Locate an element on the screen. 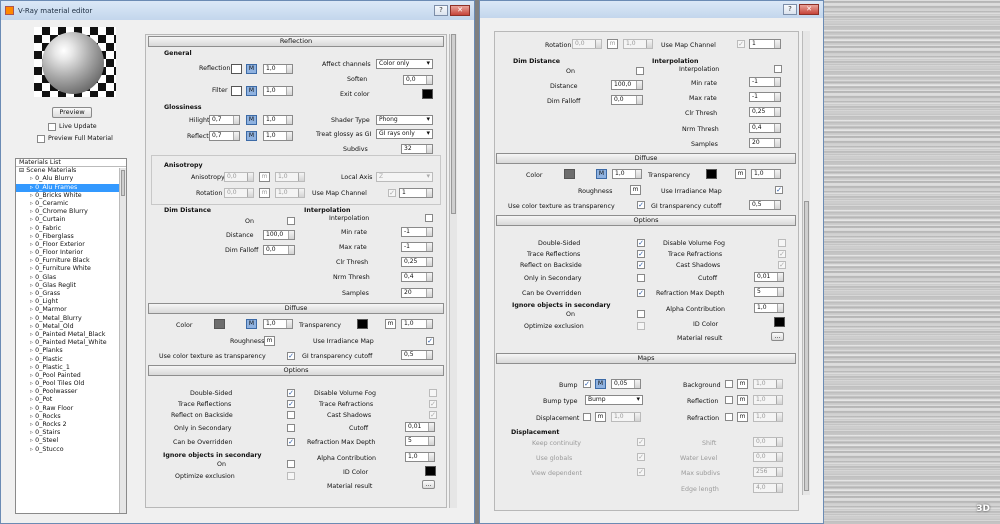 The height and width of the screenshot is (524, 1000). scrollbar-thumb is located at coordinates (806, 346).